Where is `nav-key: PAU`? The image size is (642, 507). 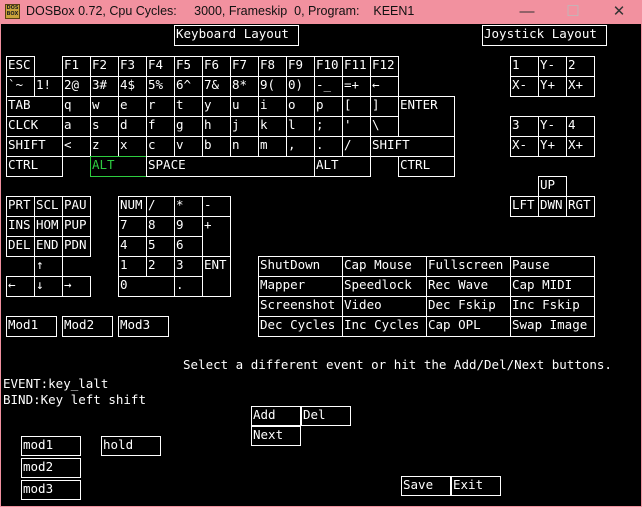 nav-key: PAU is located at coordinates (76, 206).